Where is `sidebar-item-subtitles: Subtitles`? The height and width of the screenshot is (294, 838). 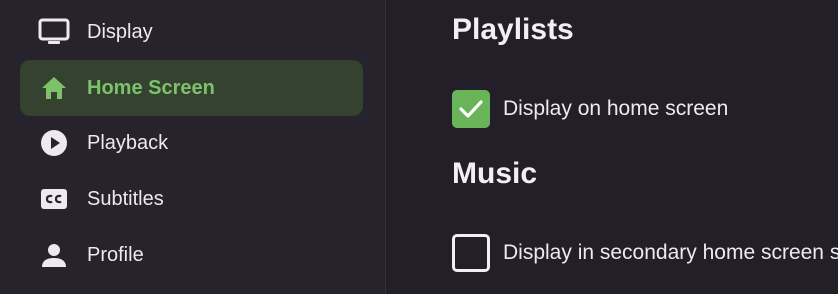 sidebar-item-subtitles: Subtitles is located at coordinates (191, 199).